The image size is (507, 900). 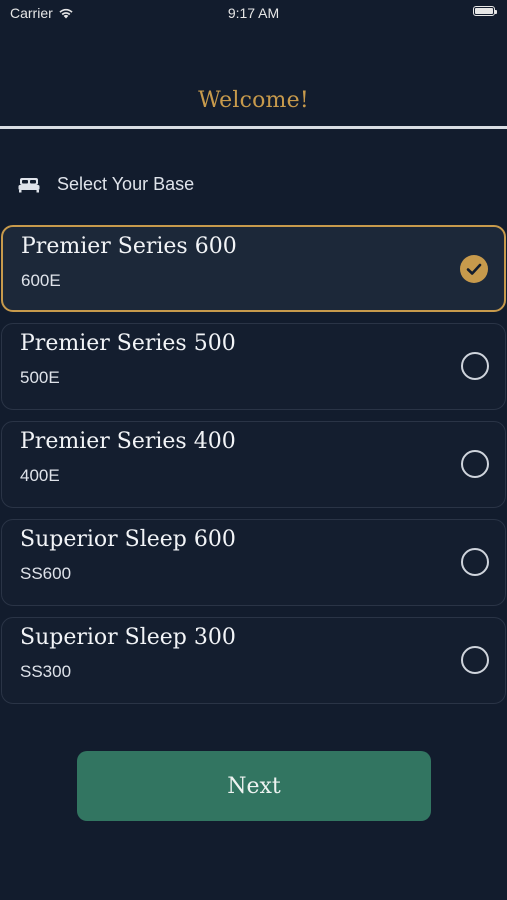 I want to click on bed-icon, so click(x=29, y=184).